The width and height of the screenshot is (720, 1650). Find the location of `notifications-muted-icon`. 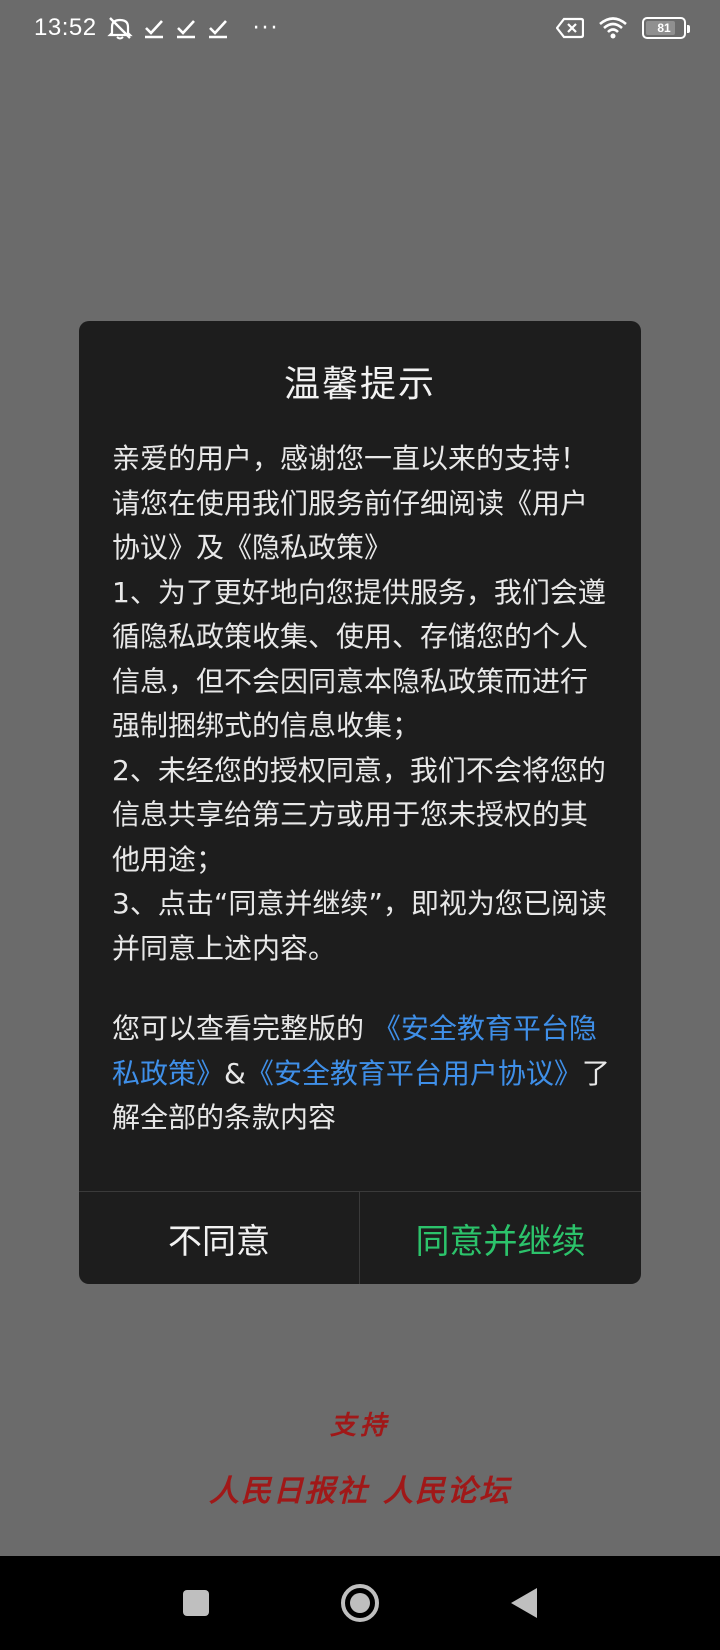

notifications-muted-icon is located at coordinates (119, 28).